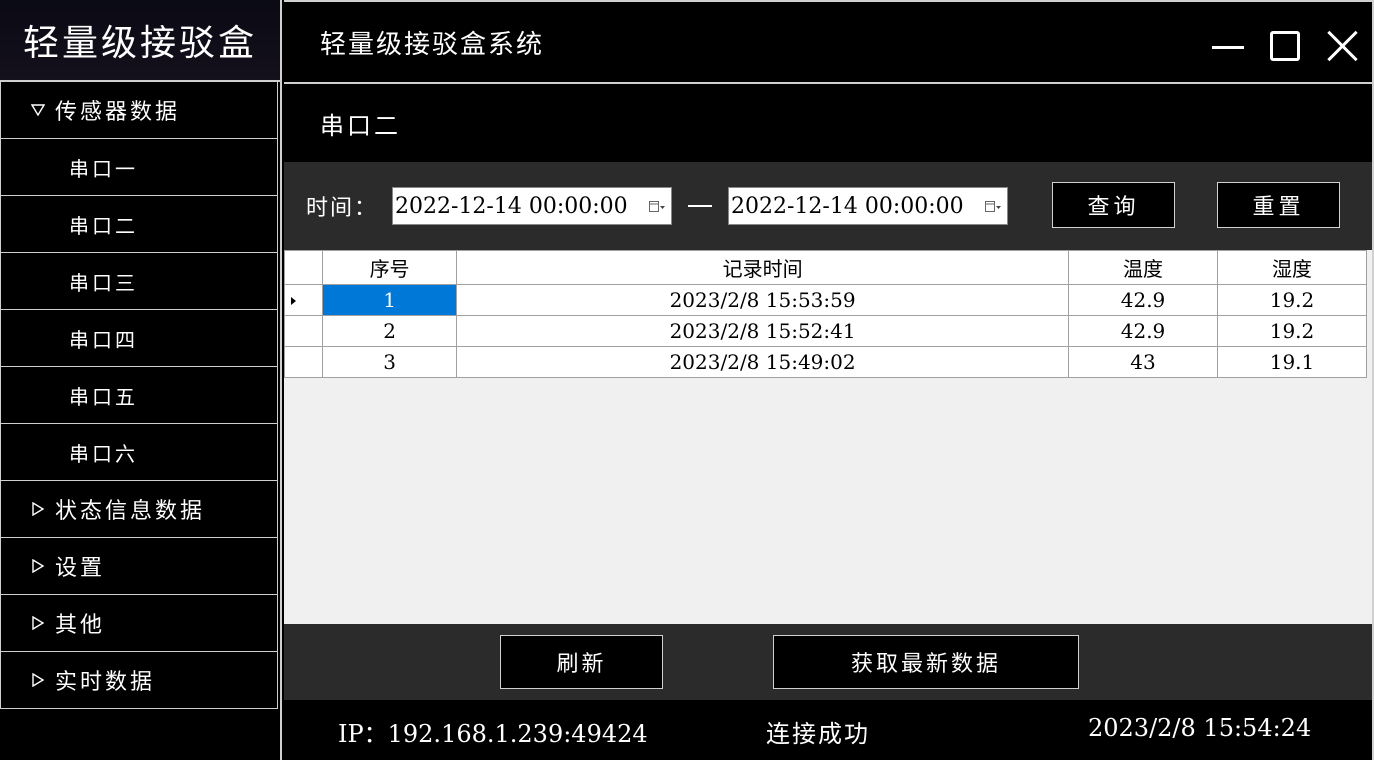 Image resolution: width=1374 pixels, height=760 pixels. What do you see at coordinates (118, 112) in the screenshot?
I see `sidebar-item-label: 传感器数据` at bounding box center [118, 112].